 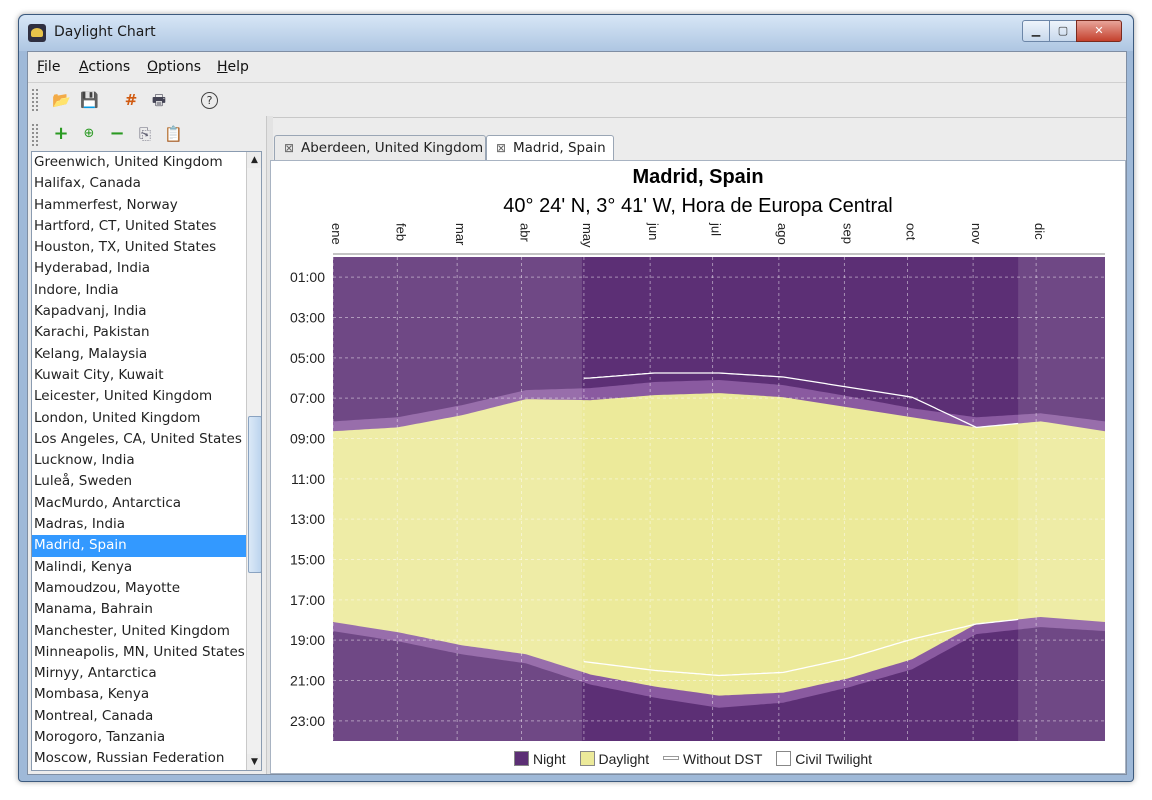 What do you see at coordinates (146, 737) in the screenshot?
I see `location-list-item: Morogoro, Tanzania` at bounding box center [146, 737].